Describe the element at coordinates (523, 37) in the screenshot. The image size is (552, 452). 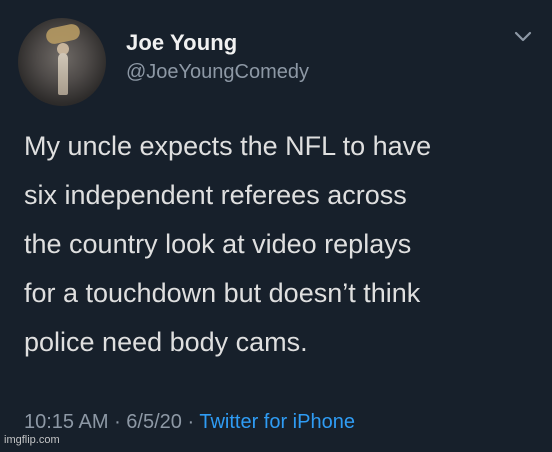
I see `chevron-down-icon` at that location.